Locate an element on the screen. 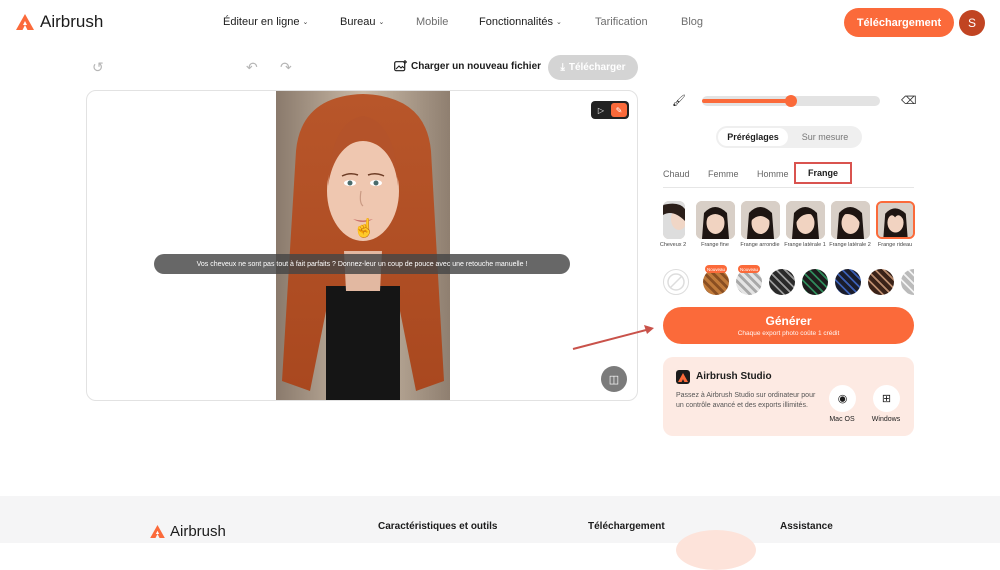  macos-label: Mac OS is located at coordinates (842, 419).